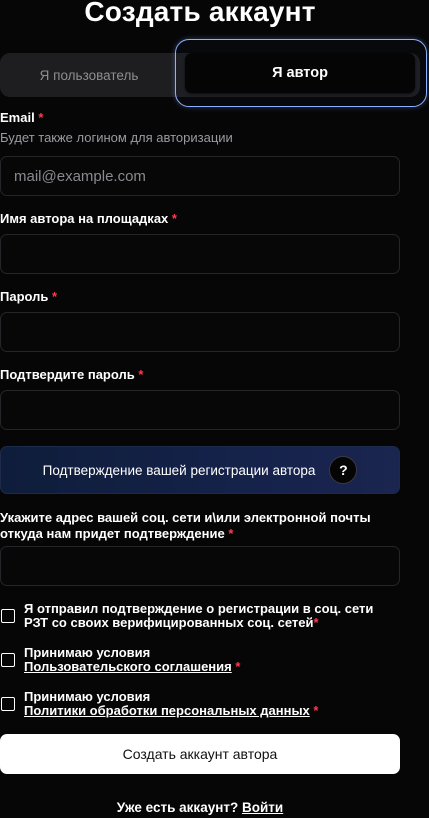 The width and height of the screenshot is (429, 818). What do you see at coordinates (67, 374) in the screenshot?
I see `password-confirm-label-text: Подтвердите пароль` at bounding box center [67, 374].